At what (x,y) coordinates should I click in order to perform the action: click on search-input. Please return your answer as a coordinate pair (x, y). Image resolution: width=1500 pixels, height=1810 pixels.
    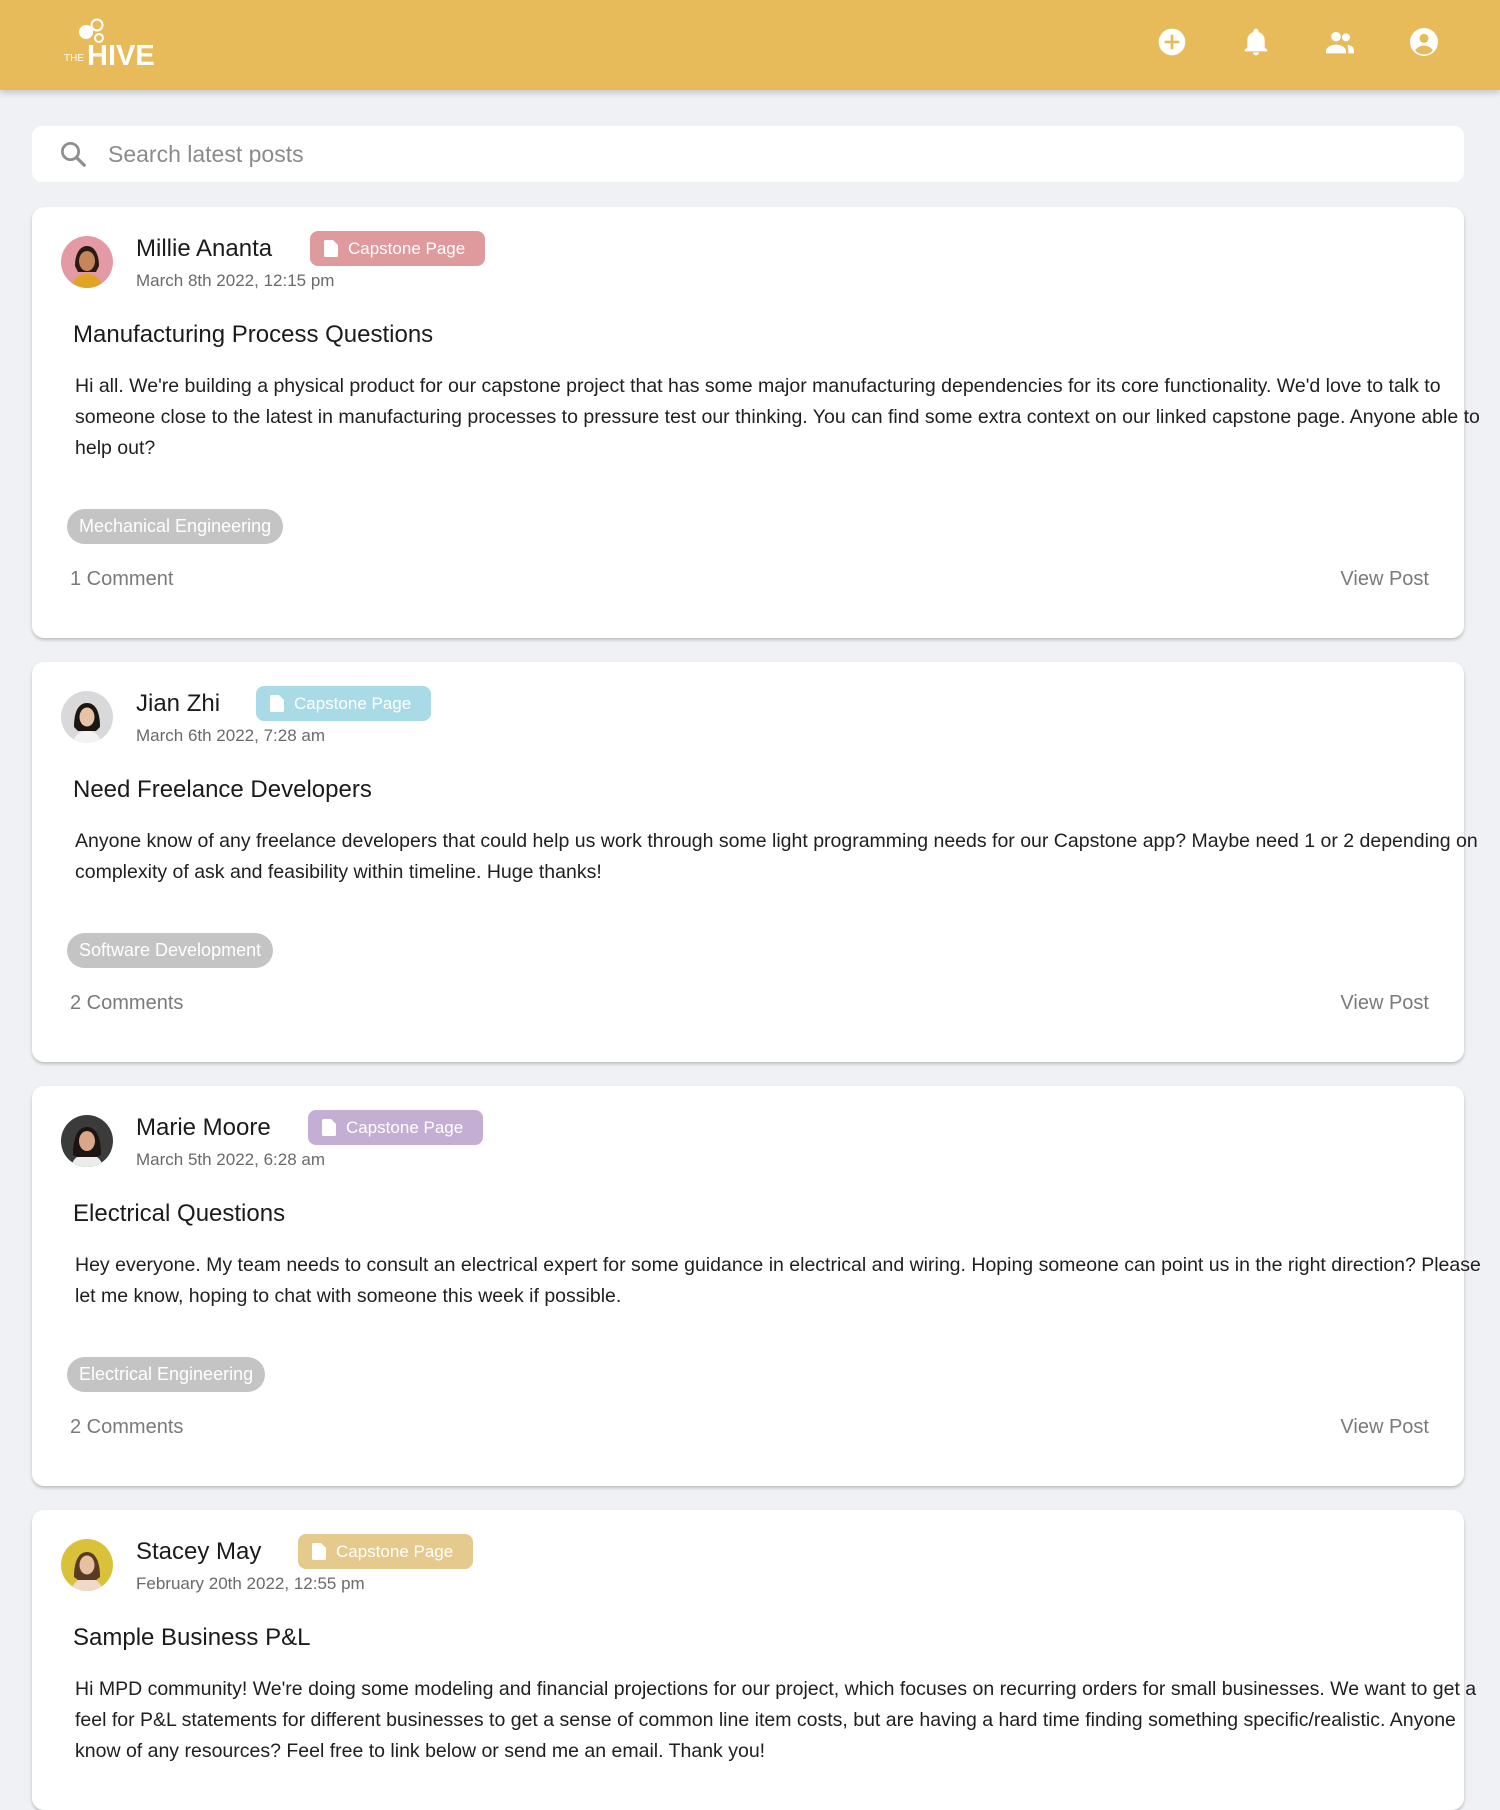
    Looking at the image, I should click on (758, 154).